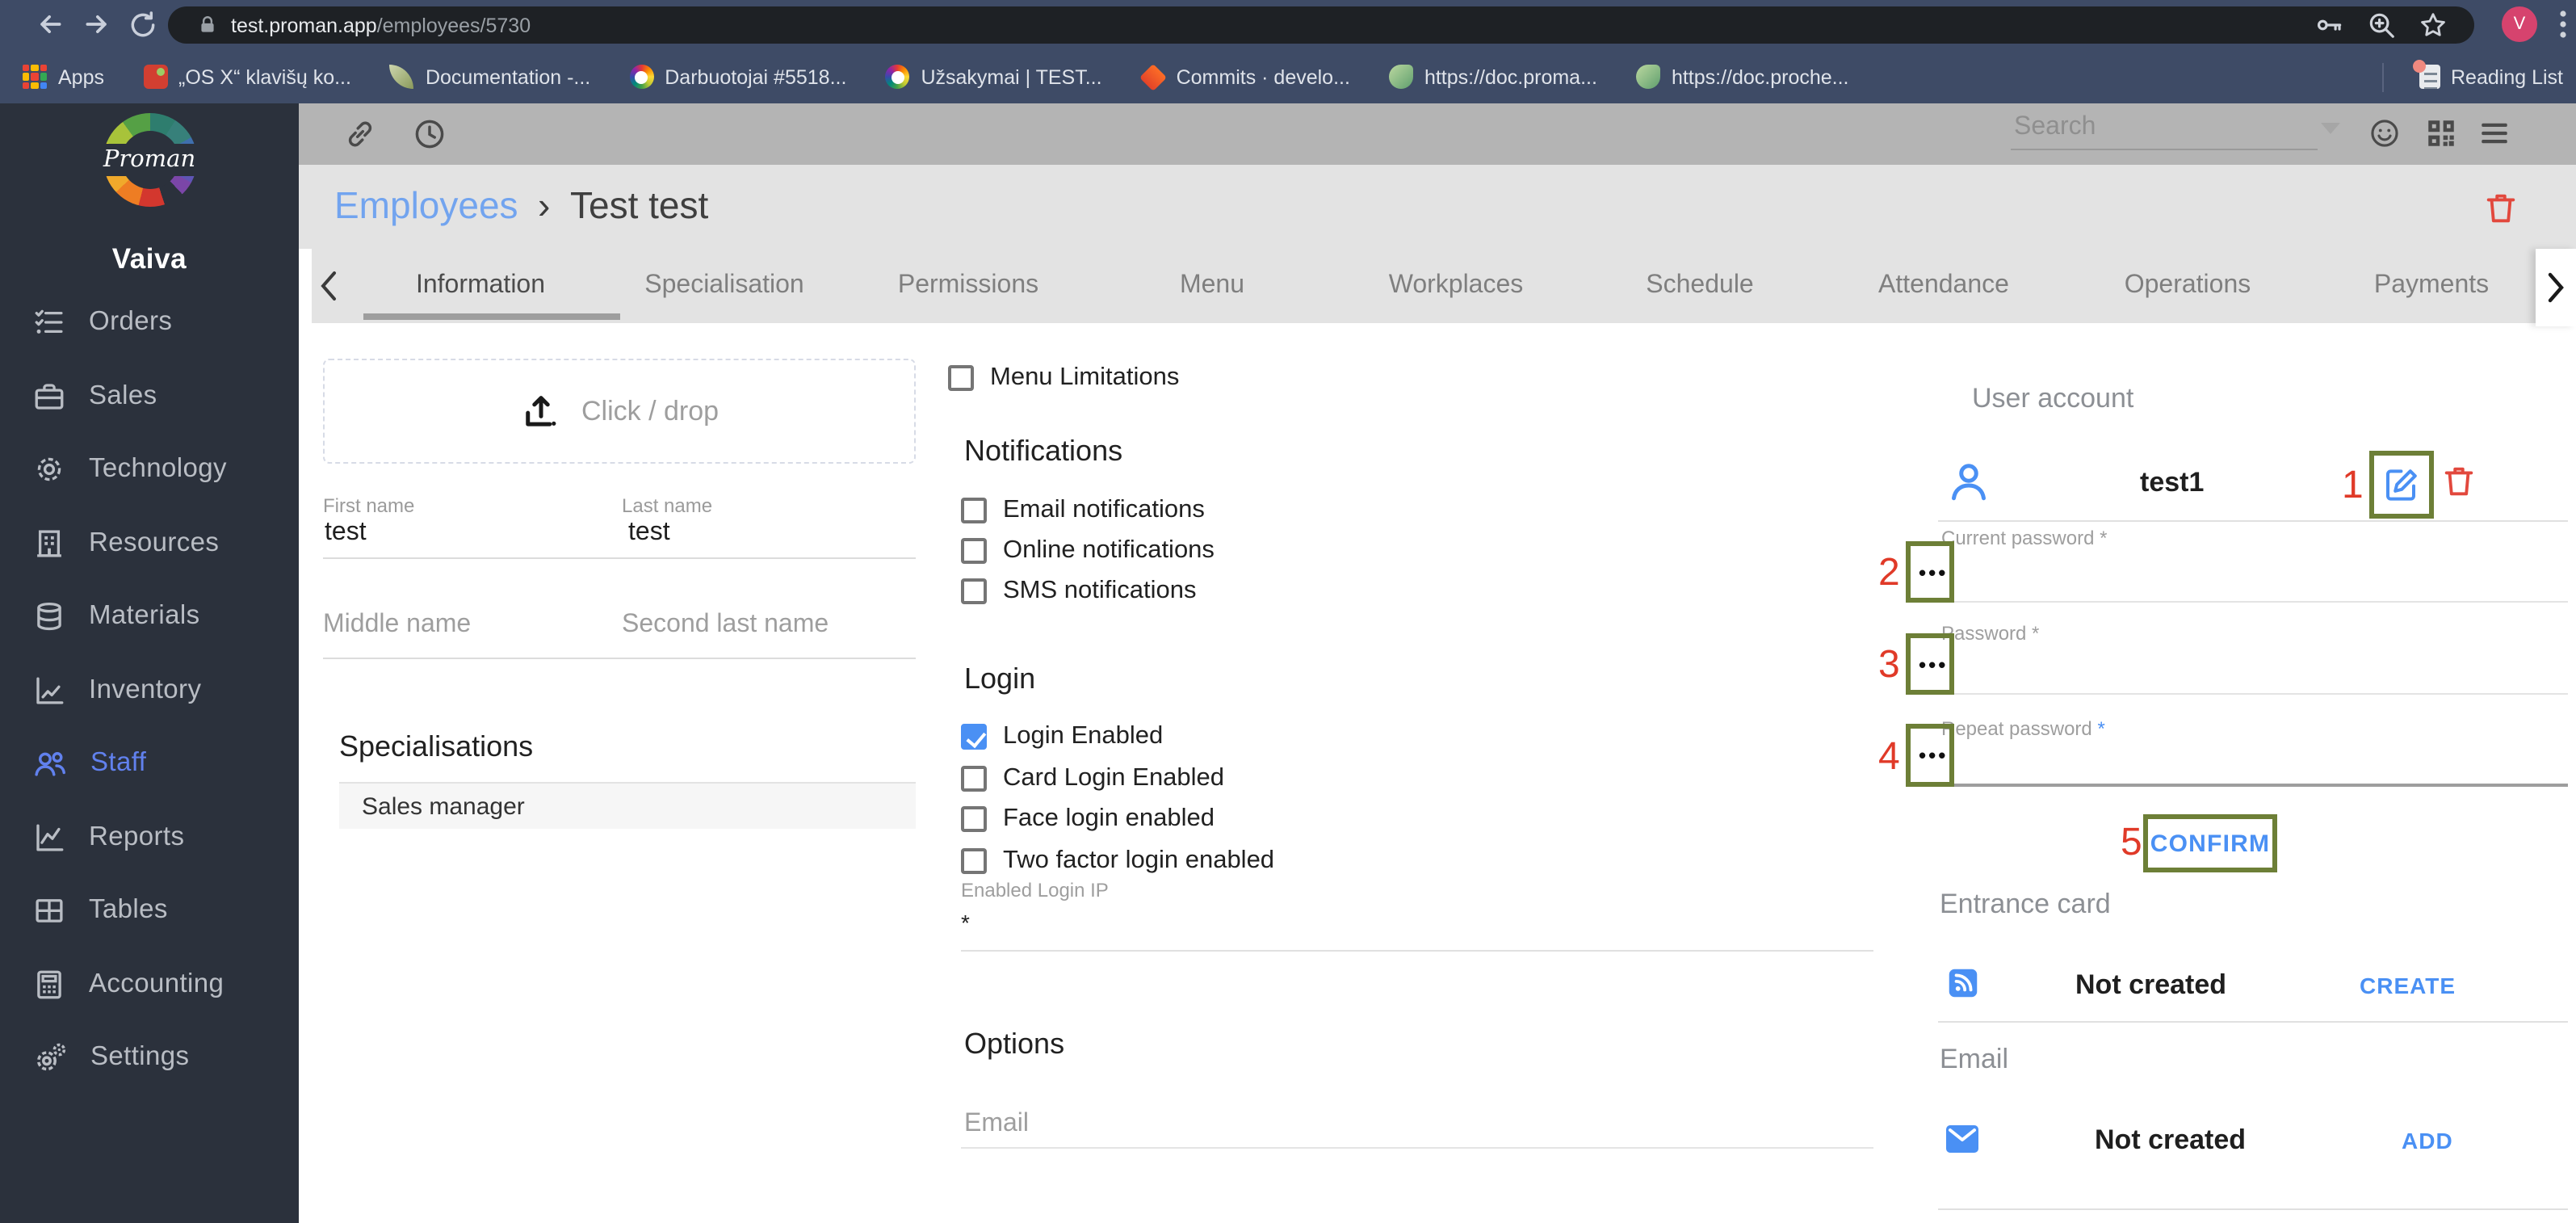 The image size is (2576, 1223). Describe the element at coordinates (627, 805) in the screenshot. I see `specialisation-list-item: Sales manager` at that location.